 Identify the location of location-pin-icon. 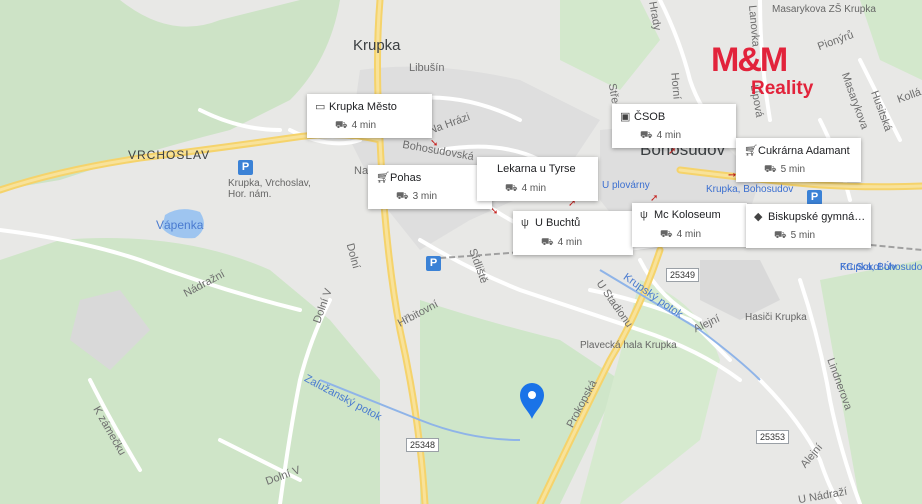
(532, 403).